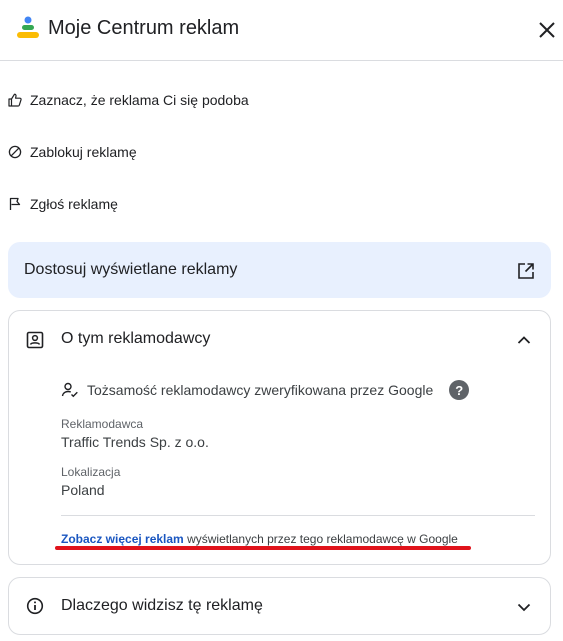 The height and width of the screenshot is (641, 563). Describe the element at coordinates (547, 30) in the screenshot. I see `close-icon` at that location.